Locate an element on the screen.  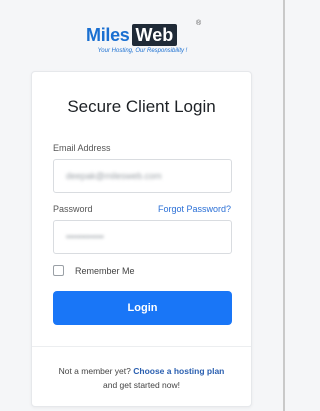
divider is located at coordinates (141, 346).